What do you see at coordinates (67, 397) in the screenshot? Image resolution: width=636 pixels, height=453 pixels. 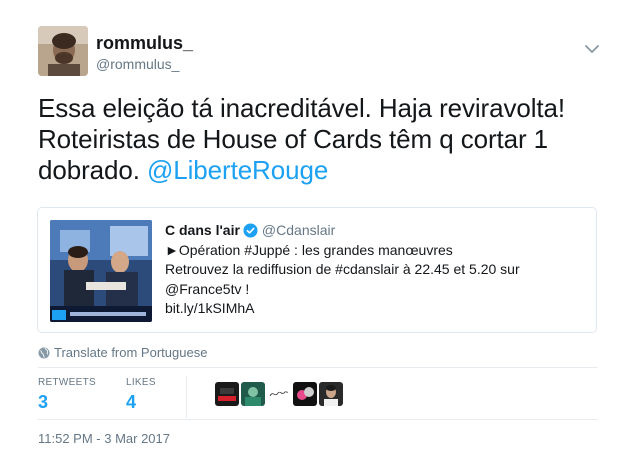 I see `retweets-stat: RETWEETS 3` at bounding box center [67, 397].